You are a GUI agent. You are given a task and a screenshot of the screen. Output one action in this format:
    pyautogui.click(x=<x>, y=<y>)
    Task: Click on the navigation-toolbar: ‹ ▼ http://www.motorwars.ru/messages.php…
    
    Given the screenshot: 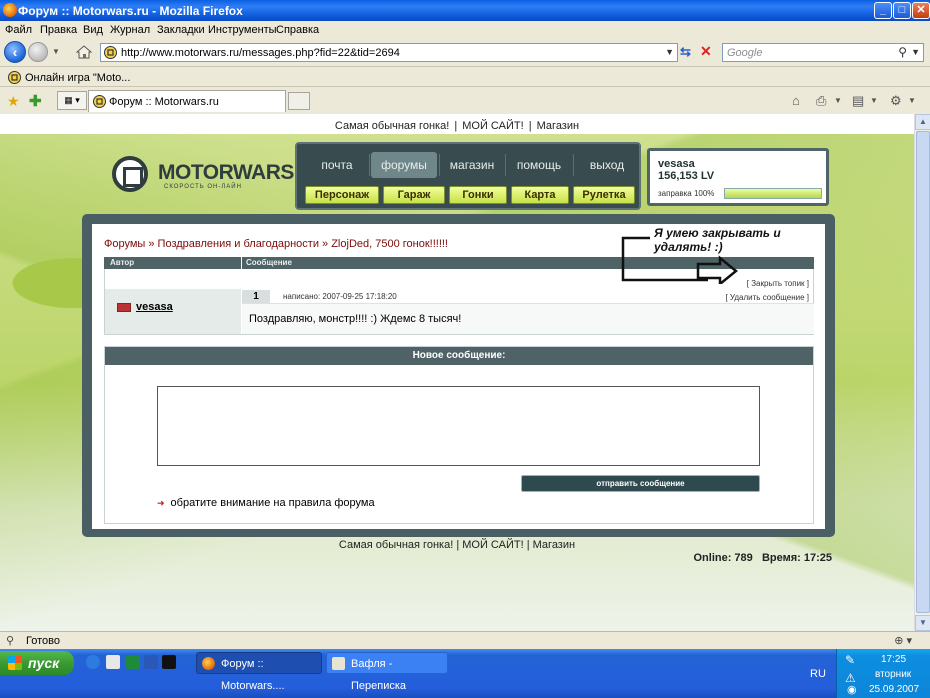 What is the action you would take?
    pyautogui.click(x=465, y=53)
    